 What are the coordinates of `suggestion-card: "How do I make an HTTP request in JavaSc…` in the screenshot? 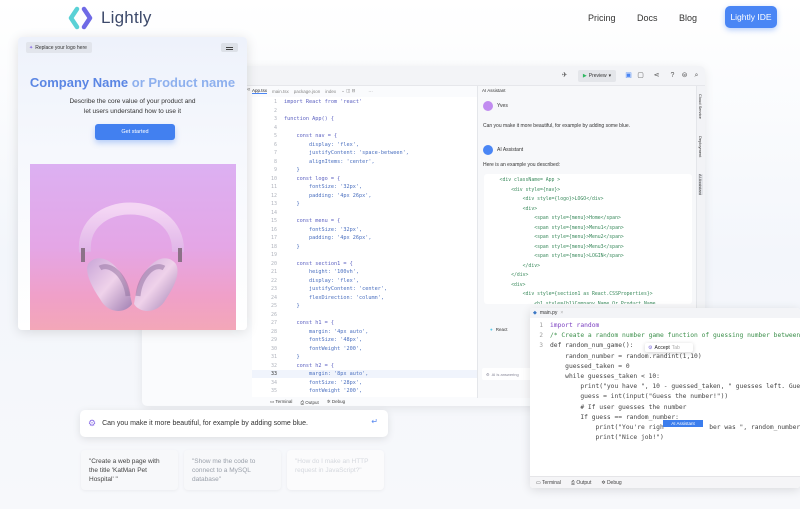 It's located at (335, 470).